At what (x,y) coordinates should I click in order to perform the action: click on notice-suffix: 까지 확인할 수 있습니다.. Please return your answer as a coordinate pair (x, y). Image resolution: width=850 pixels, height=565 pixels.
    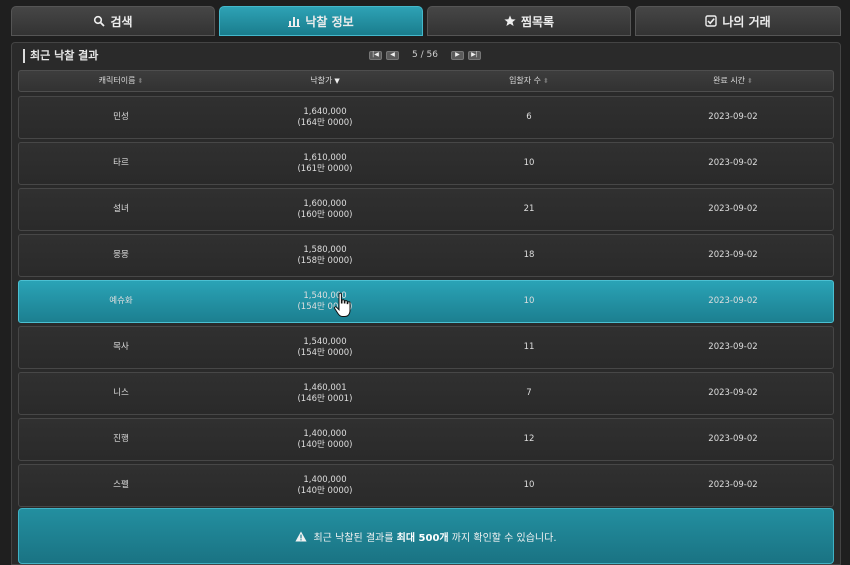
    Looking at the image, I should click on (504, 538).